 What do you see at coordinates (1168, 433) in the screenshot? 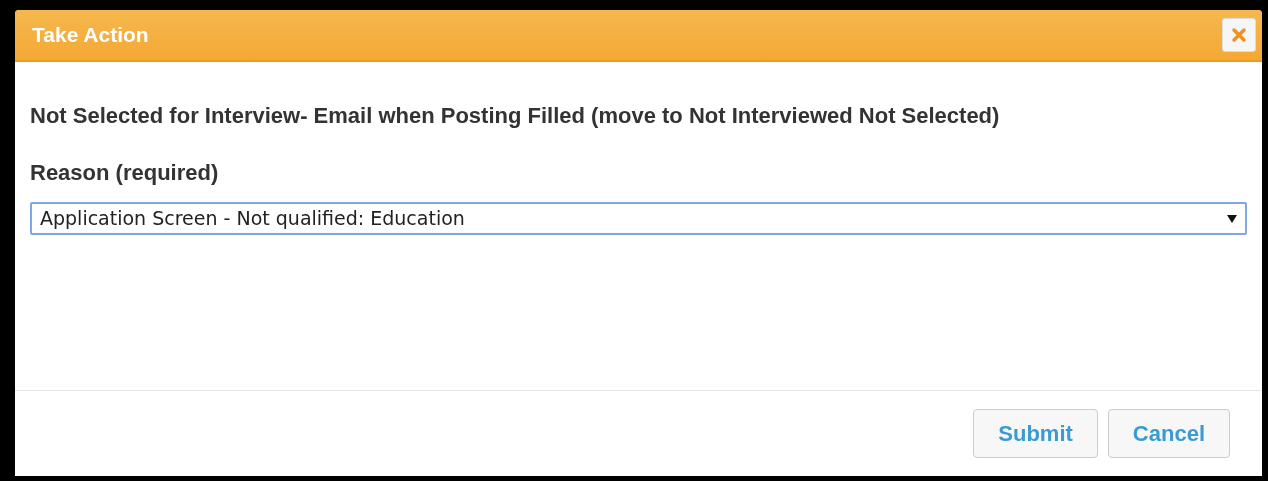
I see `cancel-button: Cancel` at bounding box center [1168, 433].